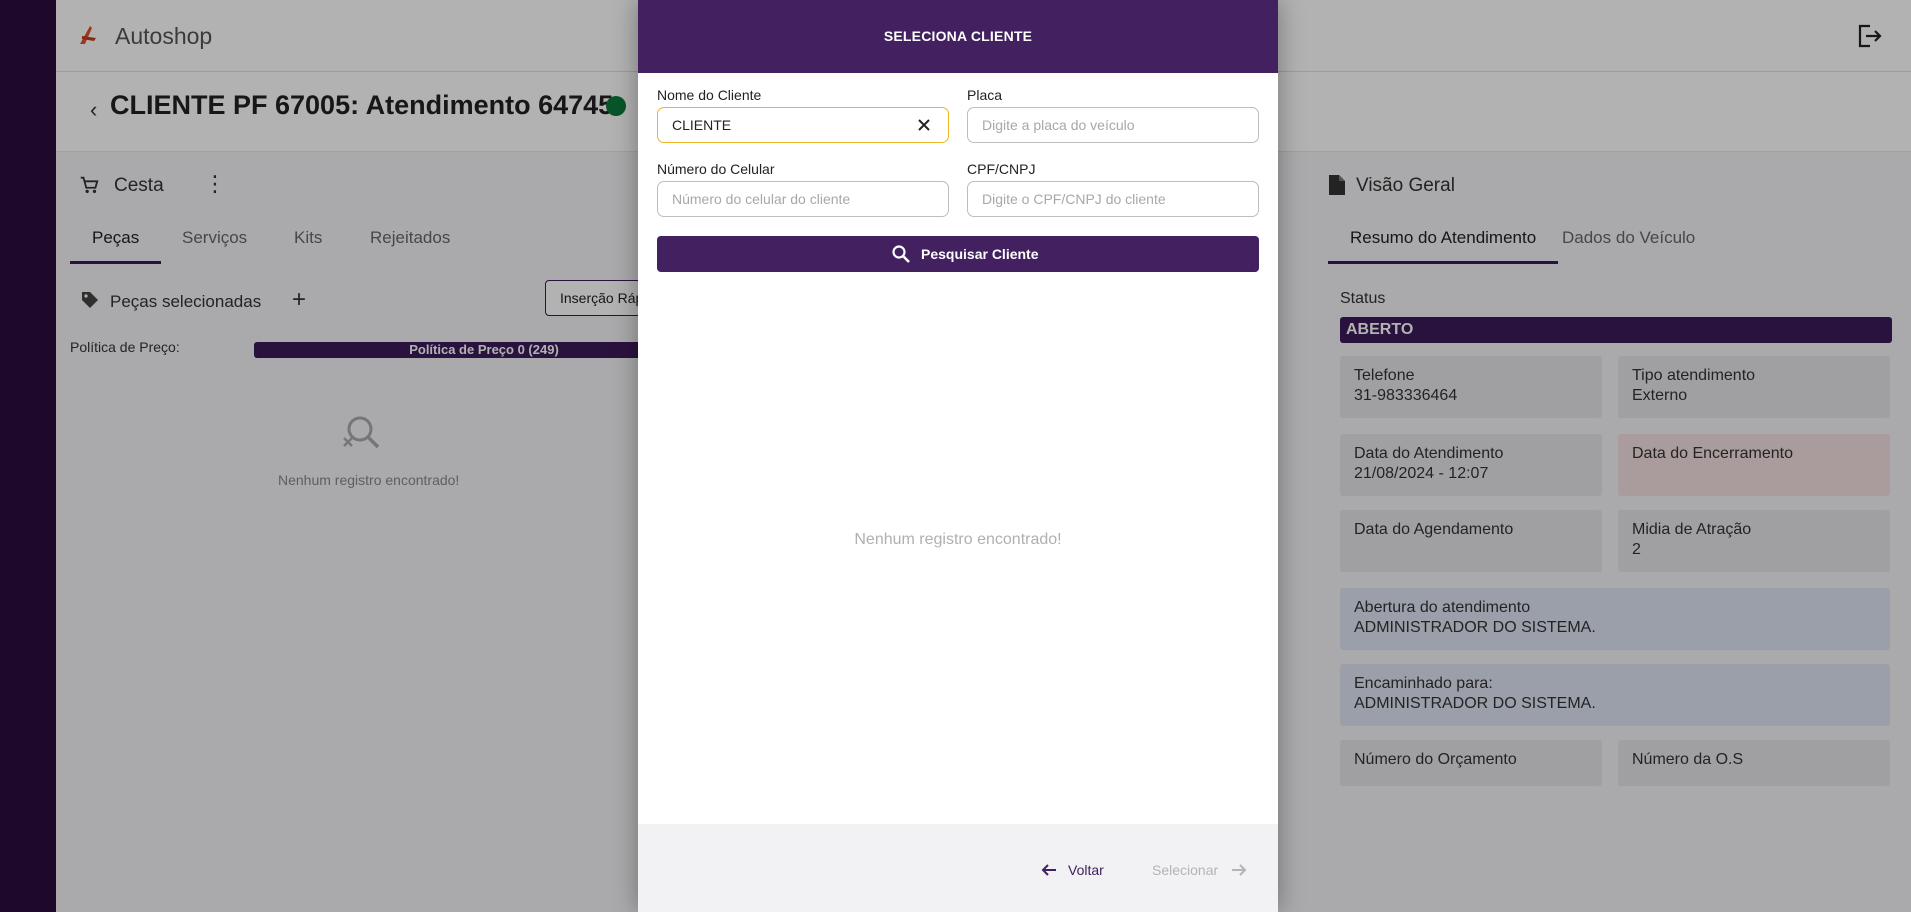 The height and width of the screenshot is (912, 1911). I want to click on search-icon, so click(901, 254).